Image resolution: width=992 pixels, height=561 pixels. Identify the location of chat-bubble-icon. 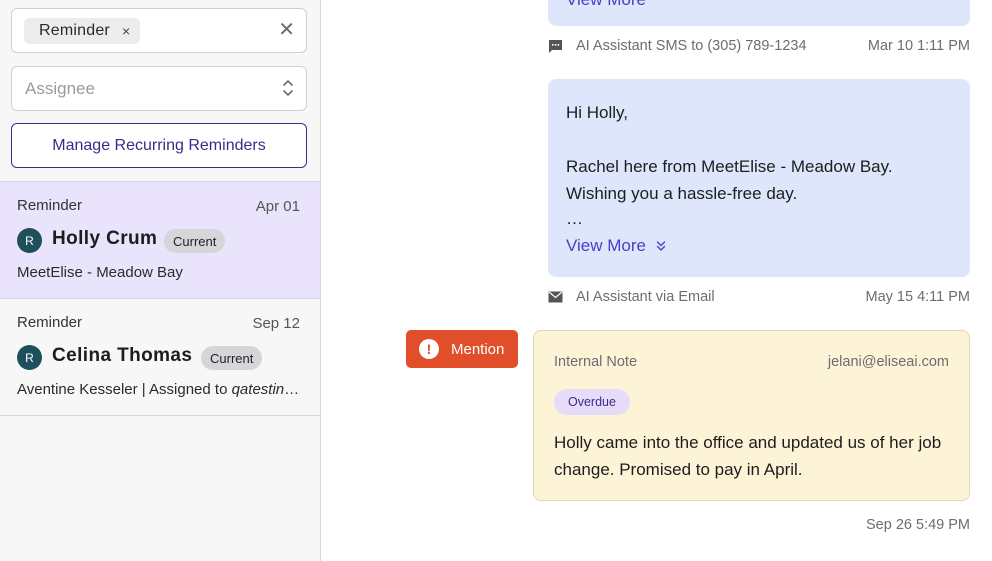
(555, 46).